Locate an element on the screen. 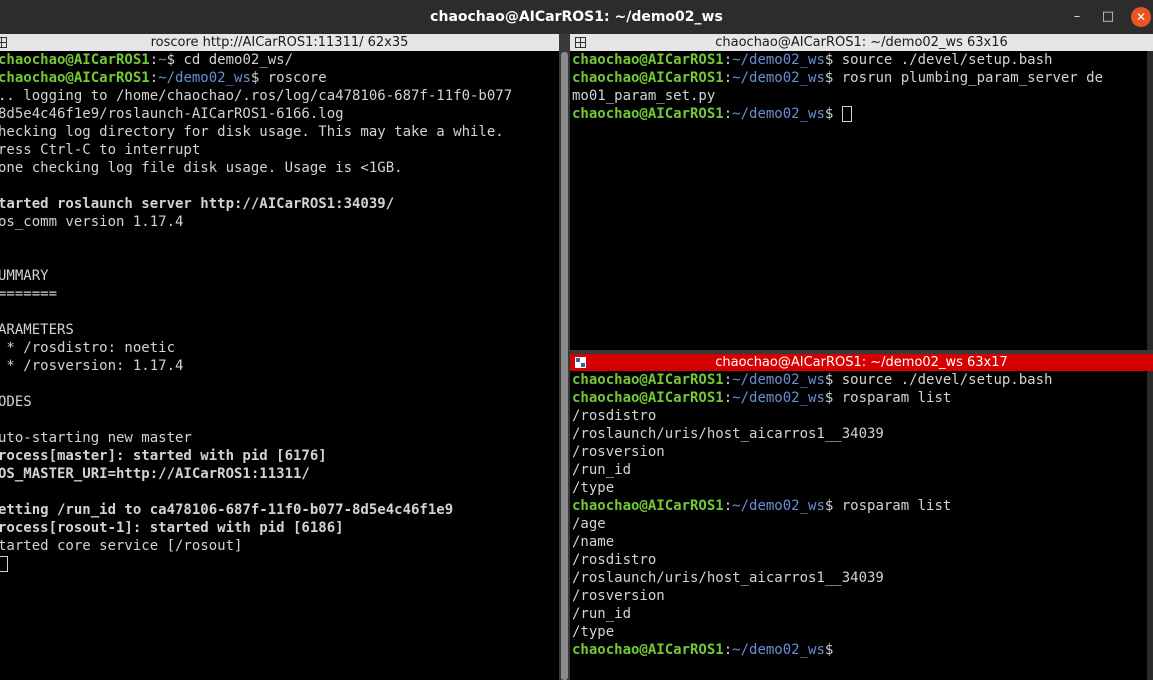  vertical-splitter is located at coordinates (564, 357).